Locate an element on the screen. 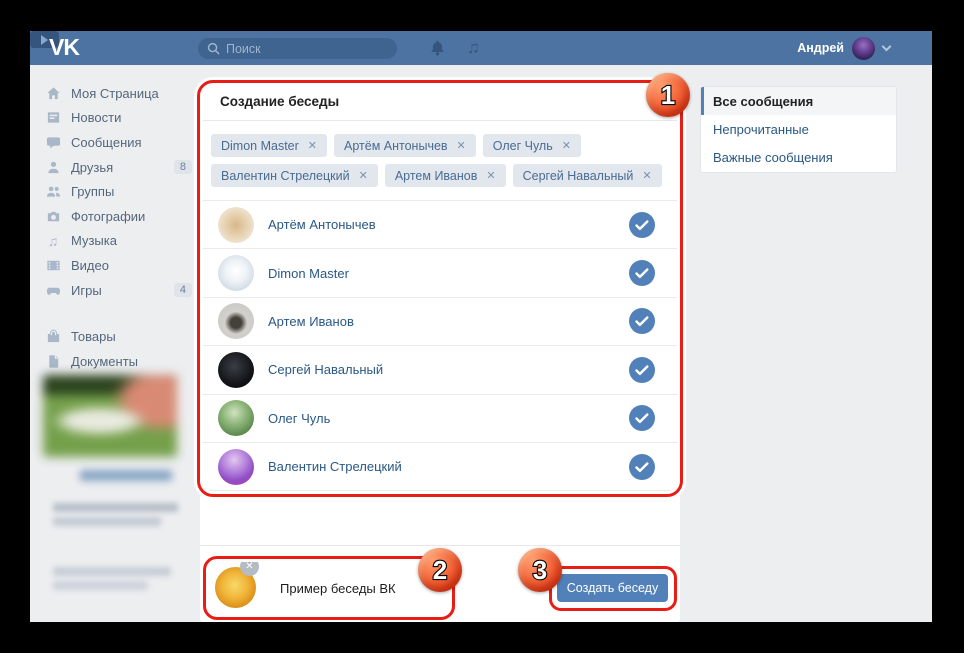 Image resolution: width=964 pixels, height=653 pixels. conversation-name-input: Пример беседы ВК is located at coordinates (338, 588).